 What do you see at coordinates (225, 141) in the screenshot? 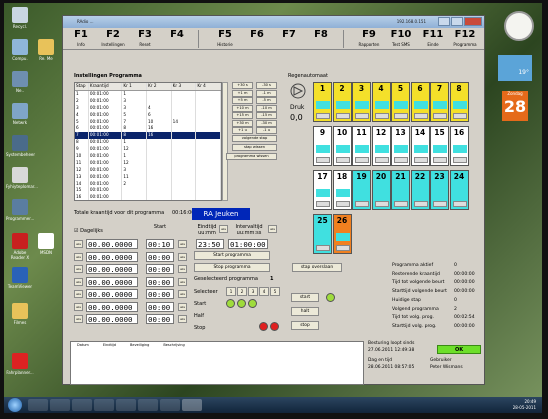
I see `table-scrollbar` at bounding box center [225, 141].